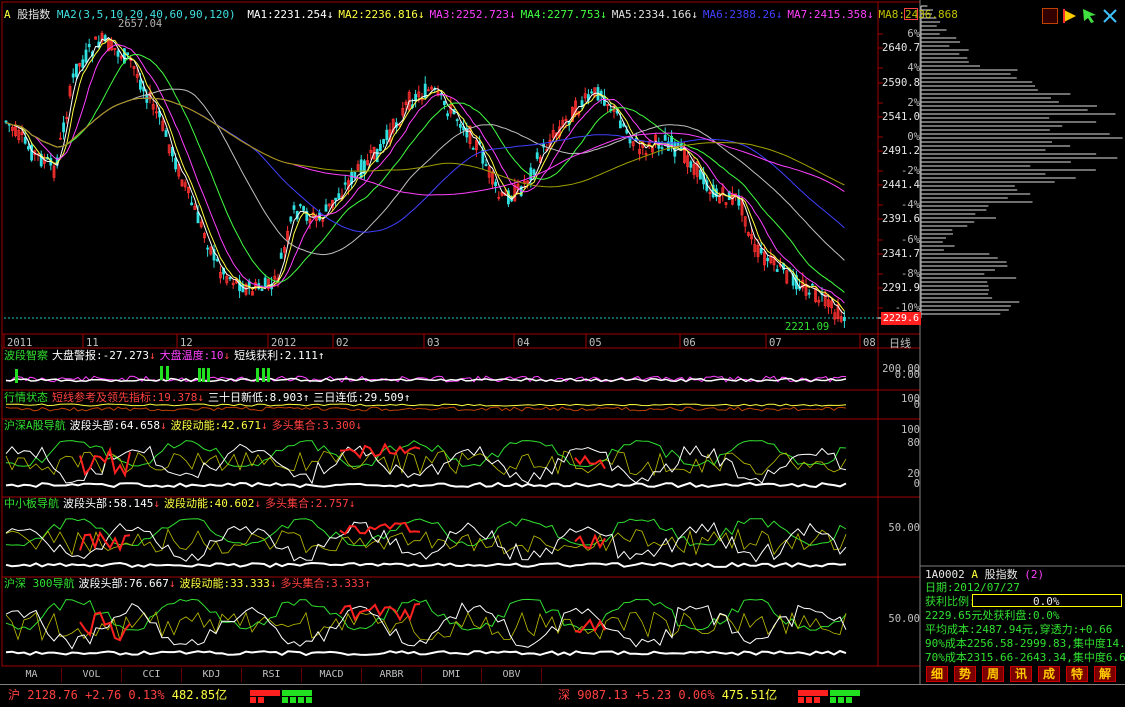 This screenshot has height=707, width=1125. I want to click on tools-icon, so click(1110, 16).